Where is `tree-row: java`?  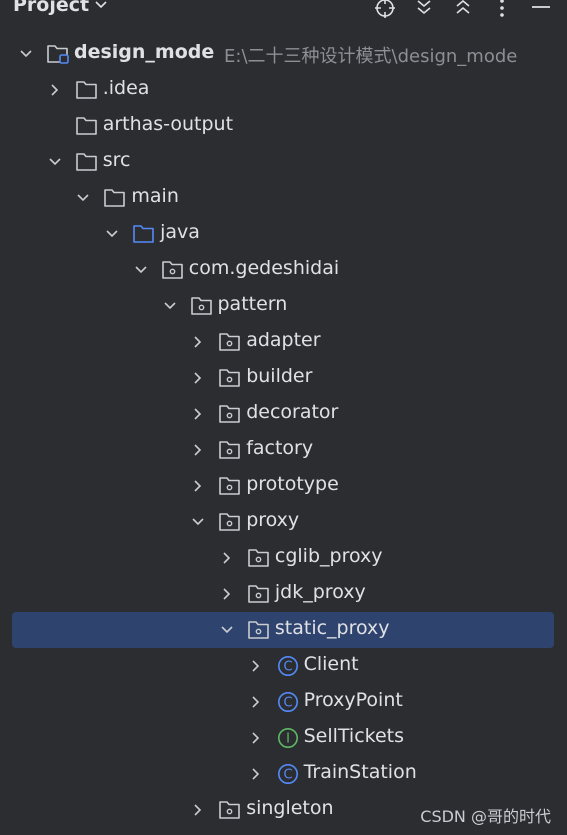 tree-row: java is located at coordinates (283, 234).